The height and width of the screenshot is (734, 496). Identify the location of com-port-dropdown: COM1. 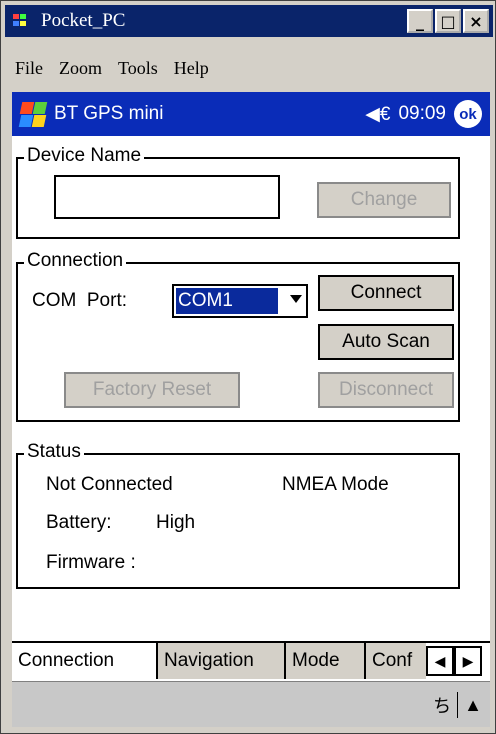
(240, 301).